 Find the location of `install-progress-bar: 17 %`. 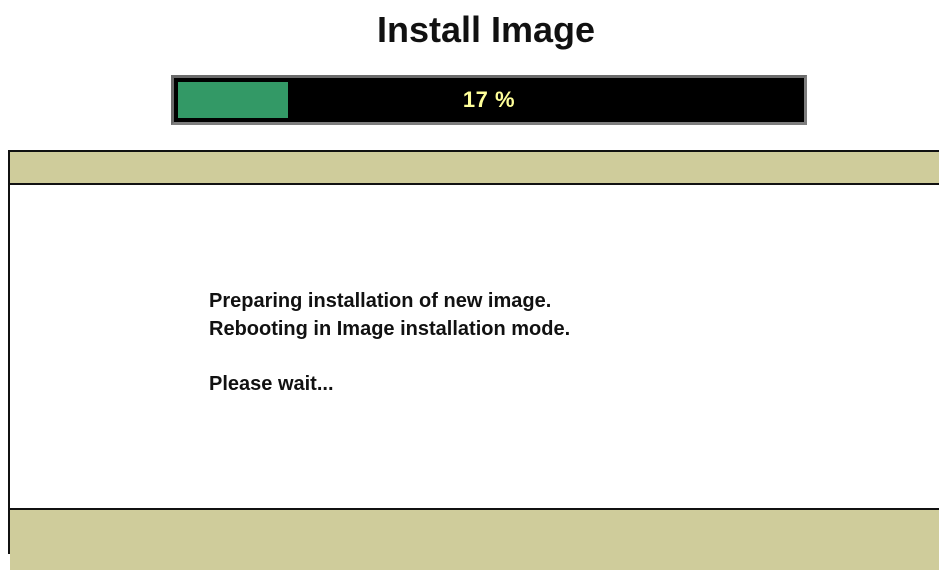

install-progress-bar: 17 % is located at coordinates (489, 100).